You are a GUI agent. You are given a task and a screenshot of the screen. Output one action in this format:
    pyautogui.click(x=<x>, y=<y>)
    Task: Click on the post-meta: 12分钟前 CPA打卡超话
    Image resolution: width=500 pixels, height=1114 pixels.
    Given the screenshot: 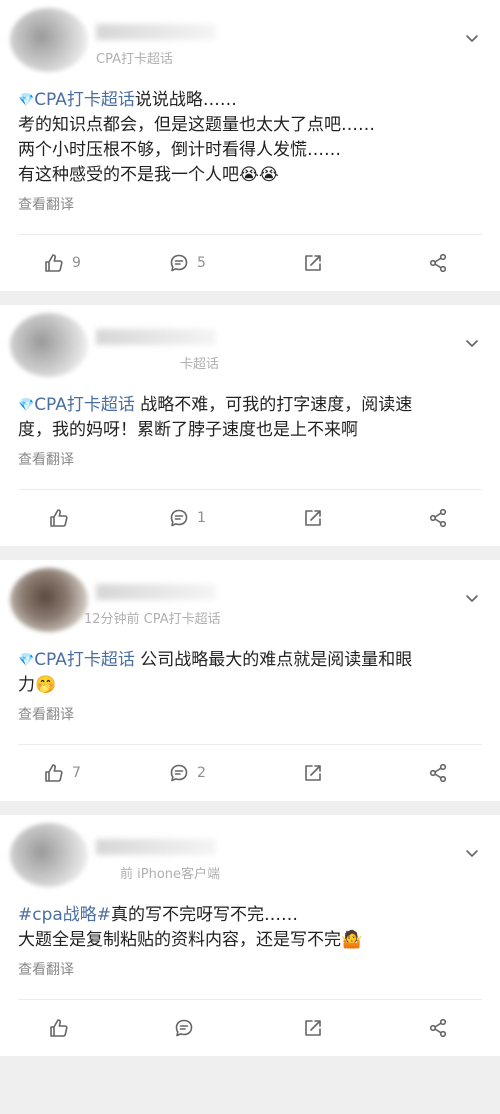 What is the action you would take?
    pyautogui.click(x=152, y=619)
    